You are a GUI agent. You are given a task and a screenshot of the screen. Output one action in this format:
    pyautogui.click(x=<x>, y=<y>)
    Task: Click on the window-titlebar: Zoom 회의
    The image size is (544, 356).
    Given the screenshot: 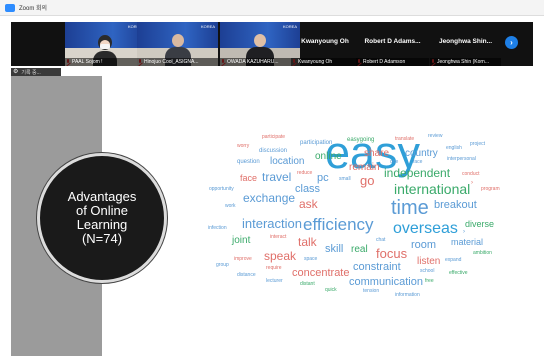 What is the action you would take?
    pyautogui.click(x=272, y=8)
    